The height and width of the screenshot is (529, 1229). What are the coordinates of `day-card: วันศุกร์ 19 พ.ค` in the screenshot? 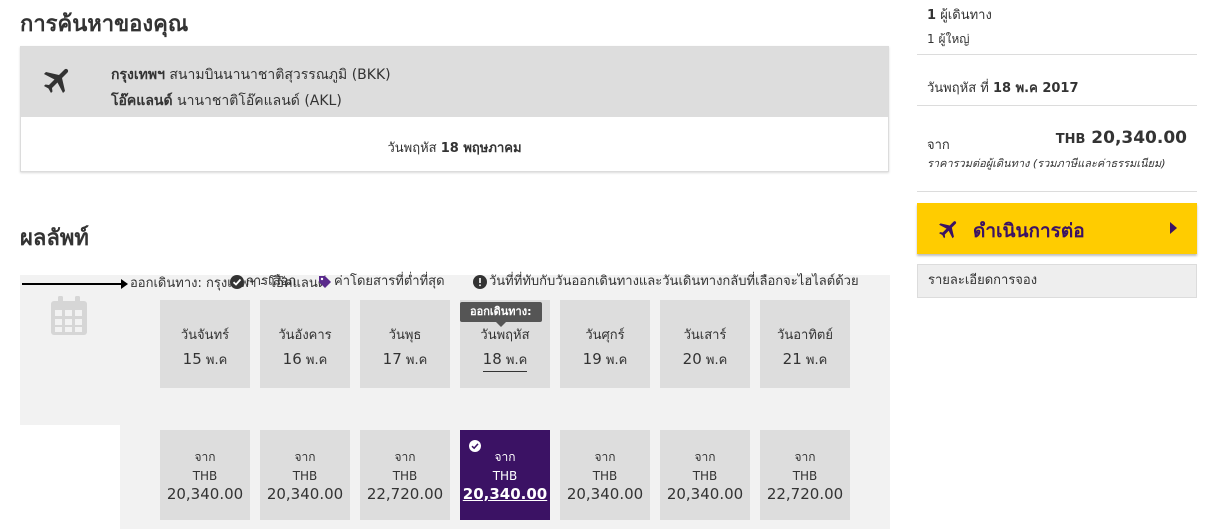 It's located at (605, 344).